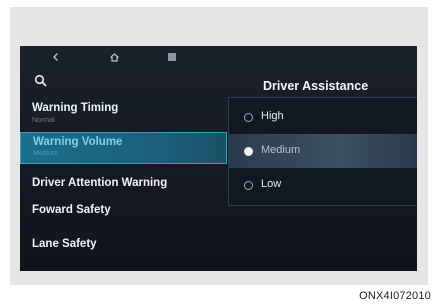 Image resolution: width=437 pixels, height=307 pixels. What do you see at coordinates (323, 185) in the screenshot?
I see `option-low: Low` at bounding box center [323, 185].